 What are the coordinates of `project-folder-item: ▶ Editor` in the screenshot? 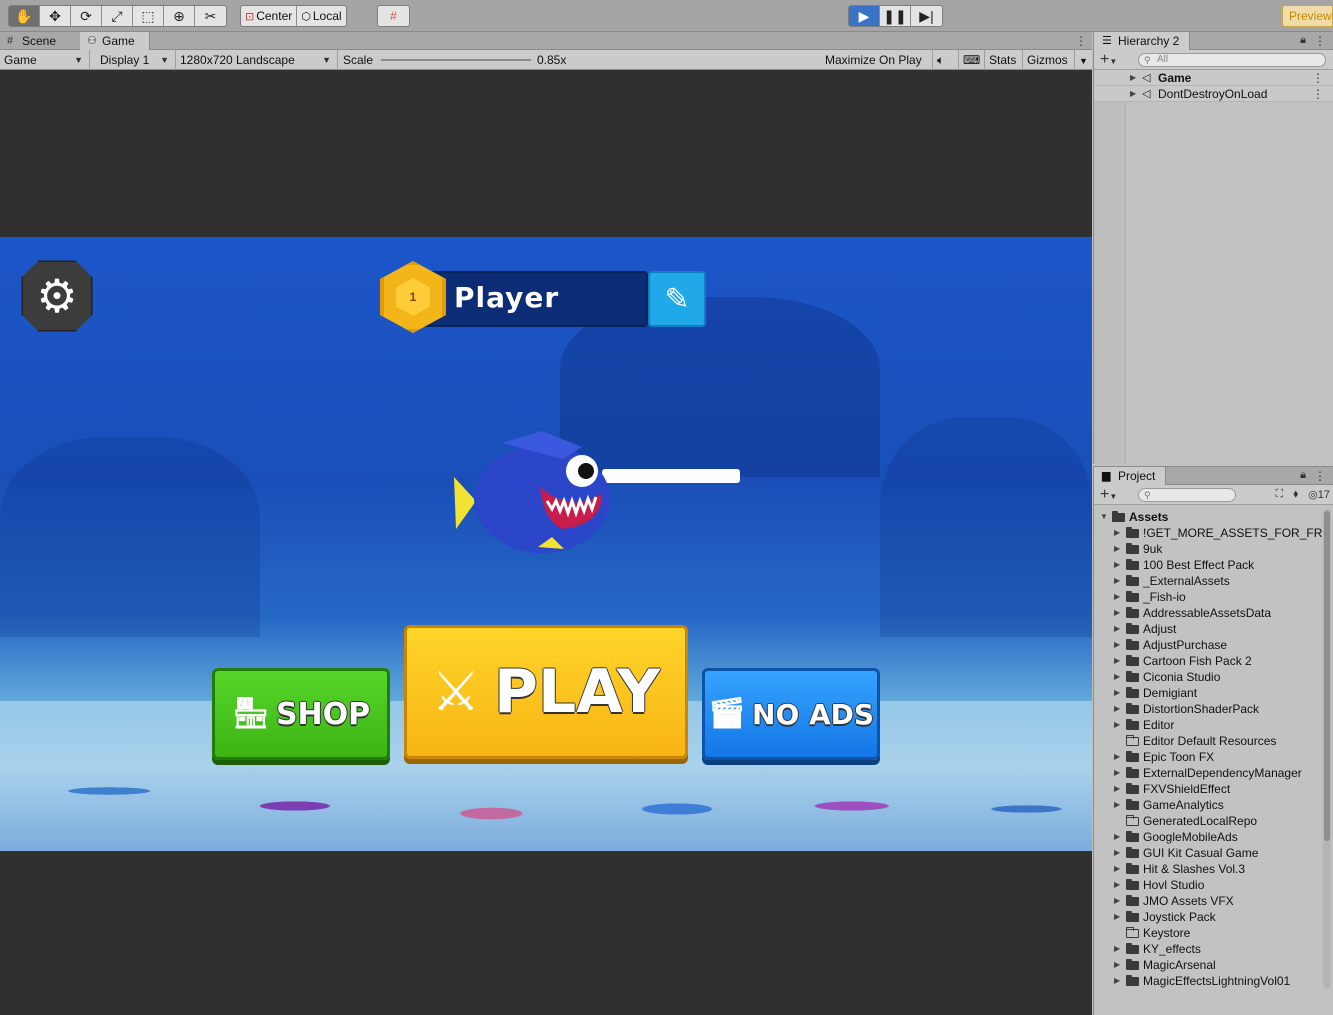 It's located at (1209, 725).